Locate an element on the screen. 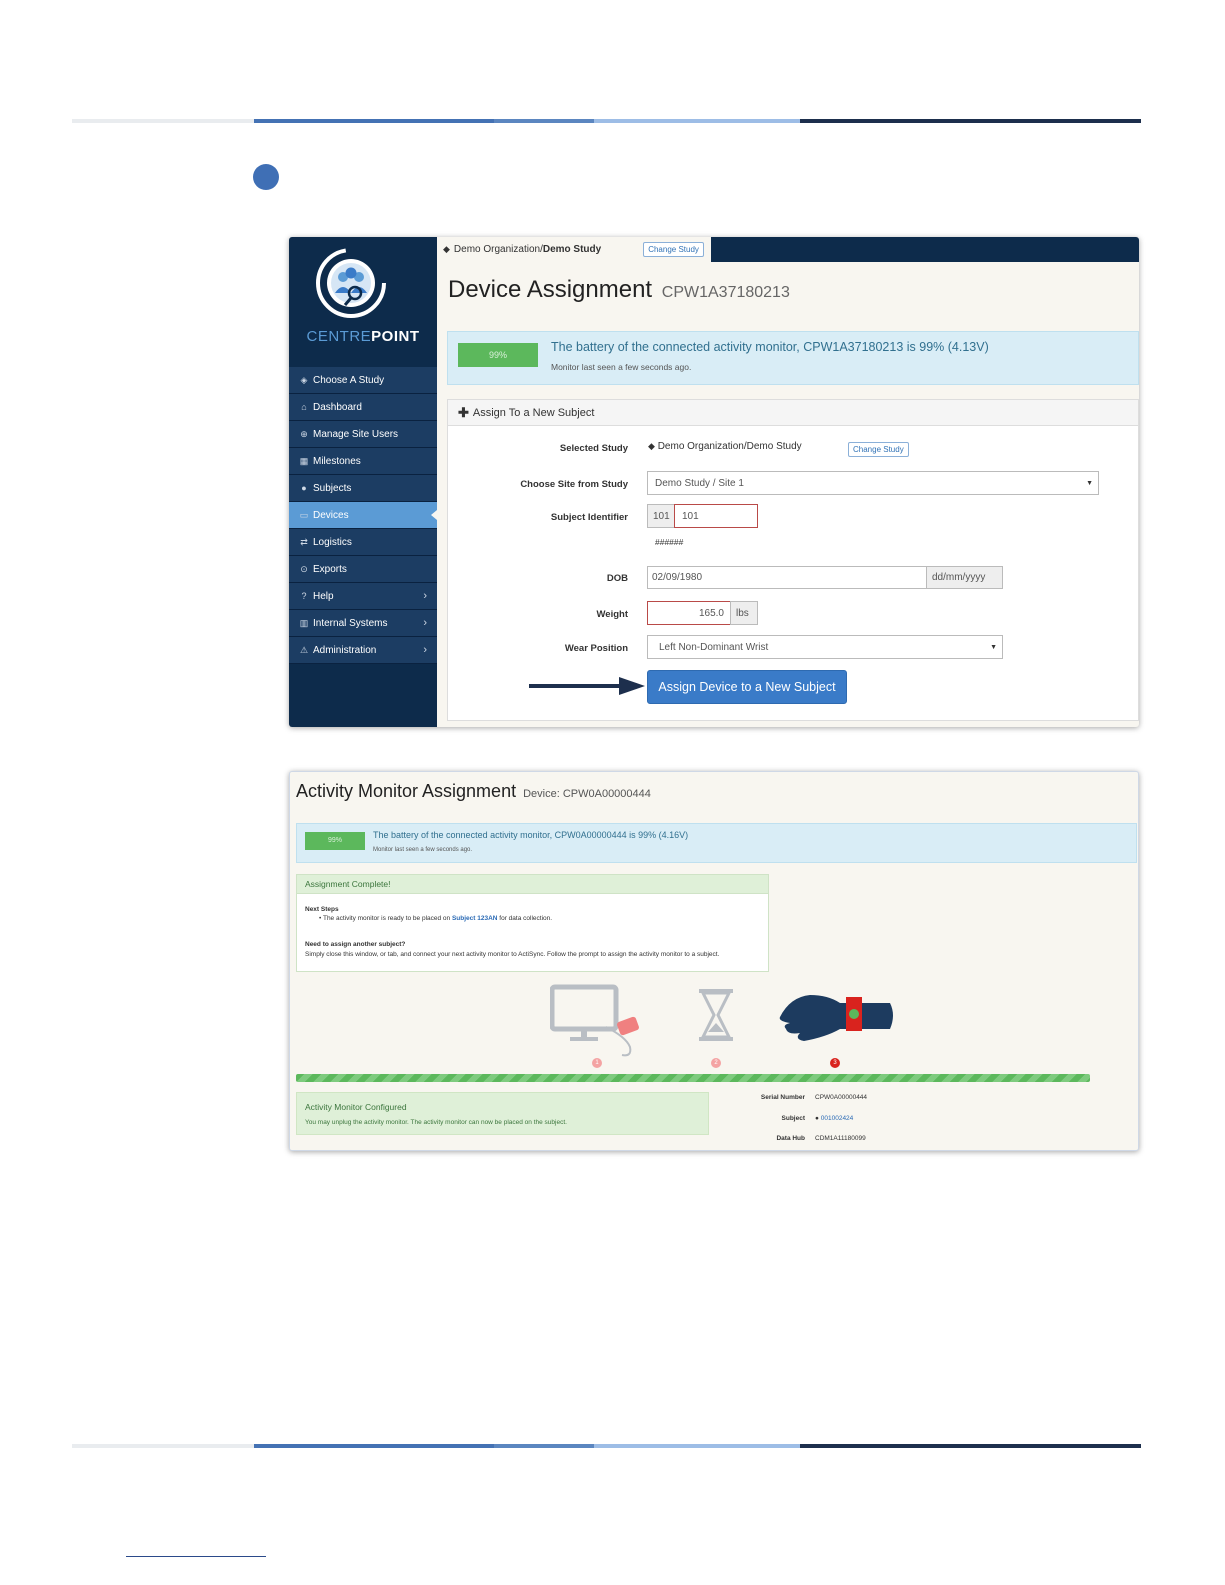 The height and width of the screenshot is (1585, 1225). breadcrumb-org: Demo Organization/ is located at coordinates (498, 249).